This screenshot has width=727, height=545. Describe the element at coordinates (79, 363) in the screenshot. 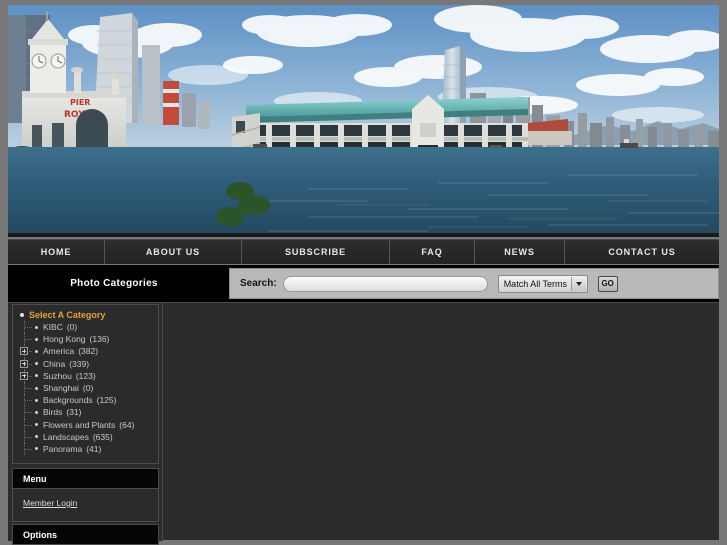

I see `tree-item-count: (339)` at that location.